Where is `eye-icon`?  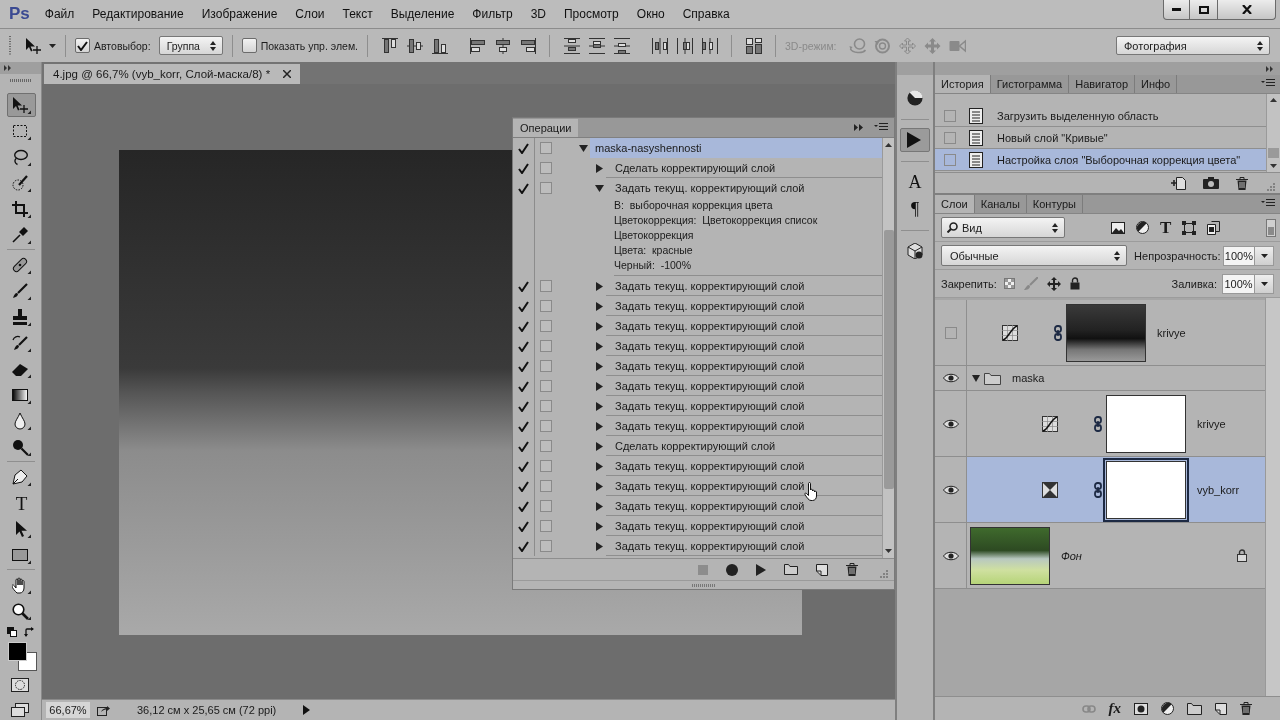
eye-icon is located at coordinates (950, 378).